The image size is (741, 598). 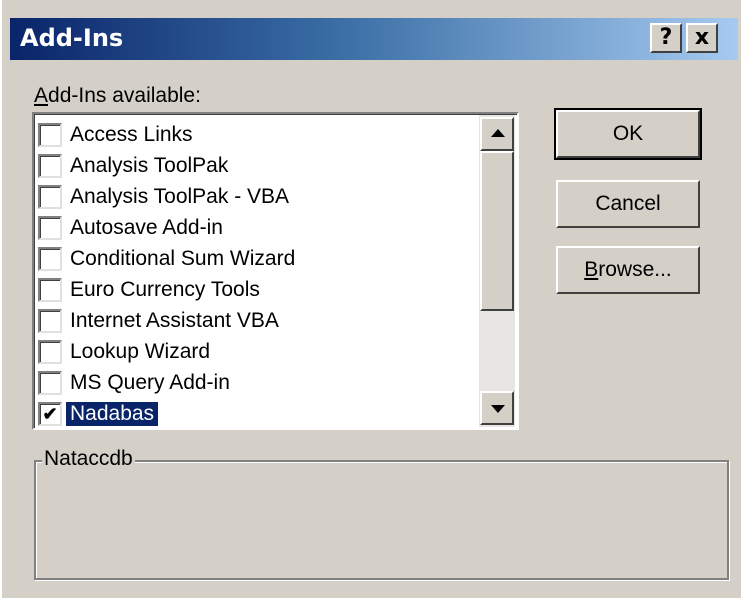 I want to click on close-button: x, so click(x=702, y=38).